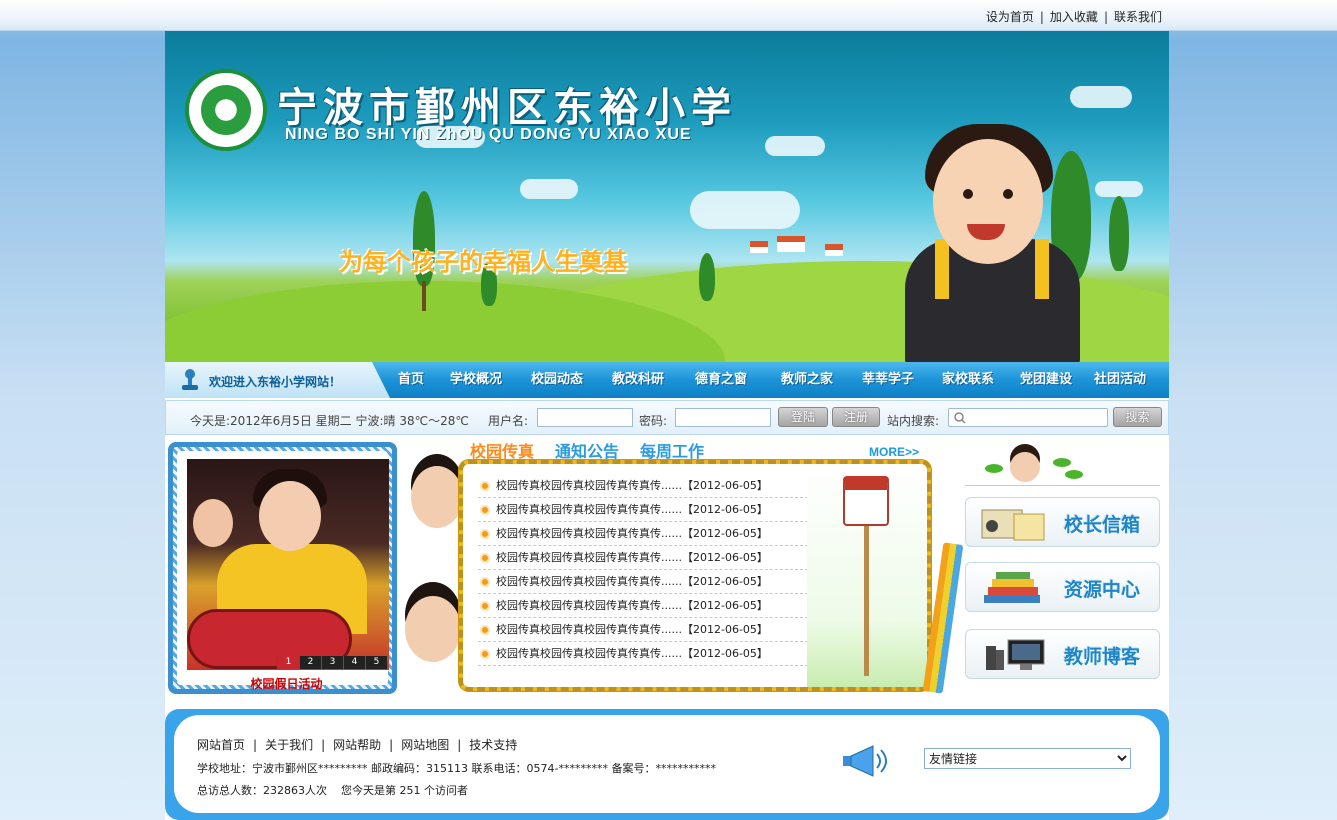  I want to click on password-input, so click(723, 417).